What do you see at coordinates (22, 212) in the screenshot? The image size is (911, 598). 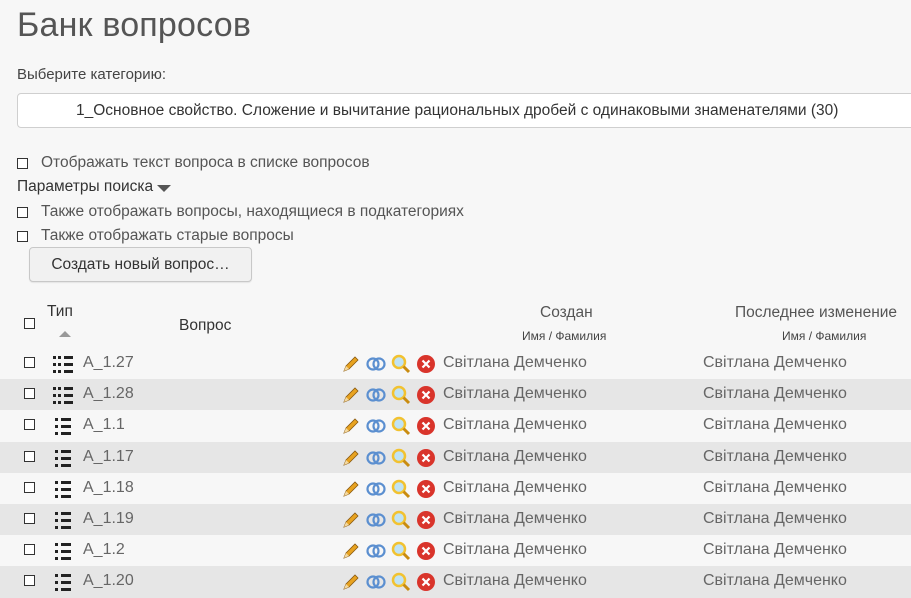 I see `show-subcategories-checkbox` at bounding box center [22, 212].